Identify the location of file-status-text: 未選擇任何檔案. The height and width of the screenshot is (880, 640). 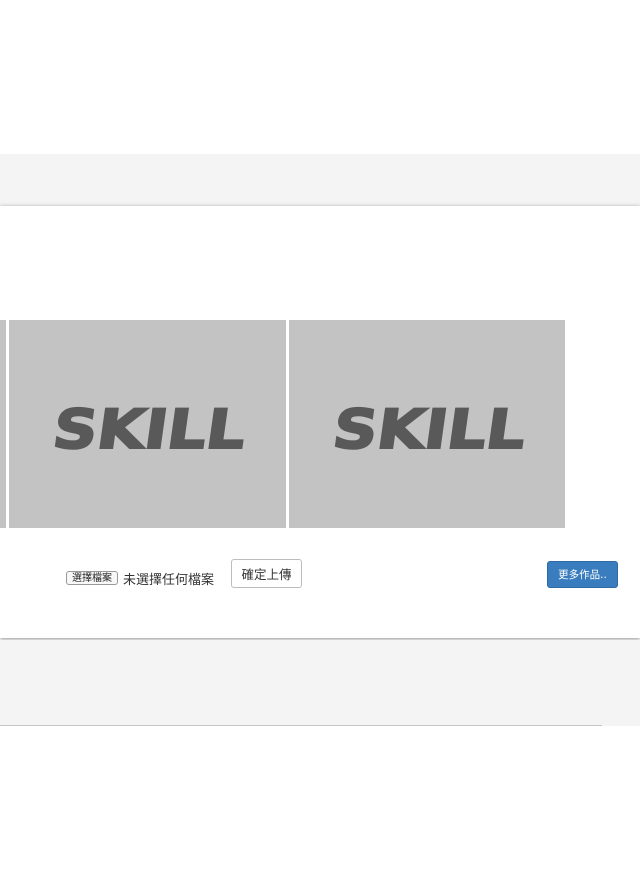
(169, 580).